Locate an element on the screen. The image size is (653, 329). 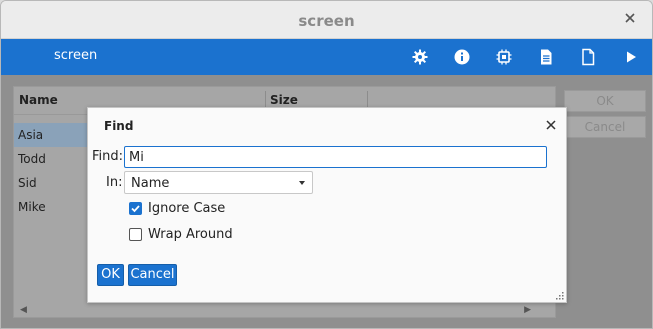
row-name-cell: Asia is located at coordinates (31, 135).